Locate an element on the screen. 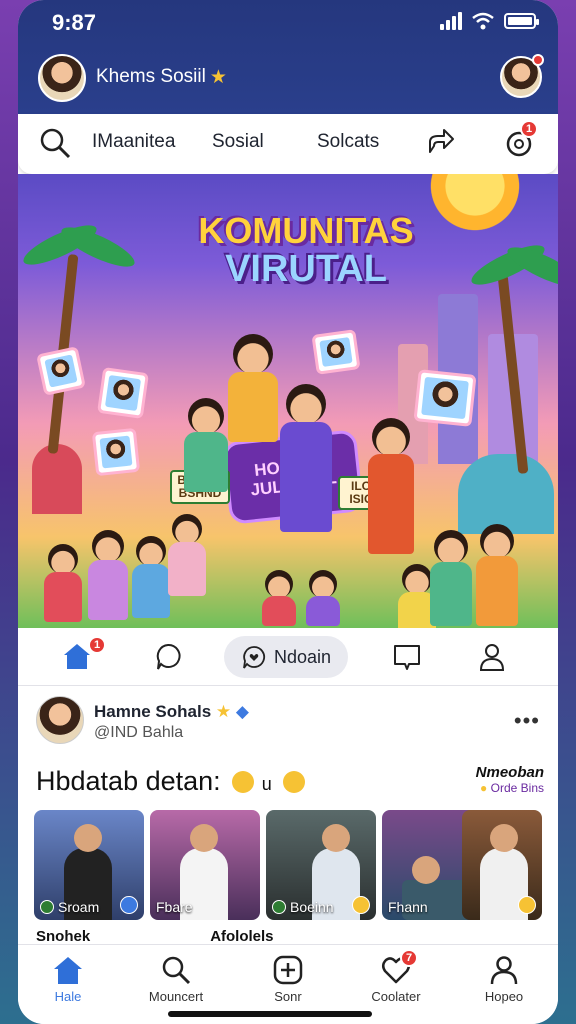 This screenshot has height=1024, width=576. top-nav-item-3: Solcats is located at coordinates (348, 142).